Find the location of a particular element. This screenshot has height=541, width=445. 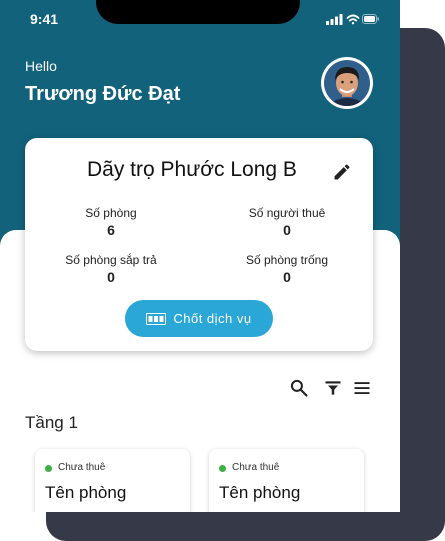

status-icons is located at coordinates (352, 19).